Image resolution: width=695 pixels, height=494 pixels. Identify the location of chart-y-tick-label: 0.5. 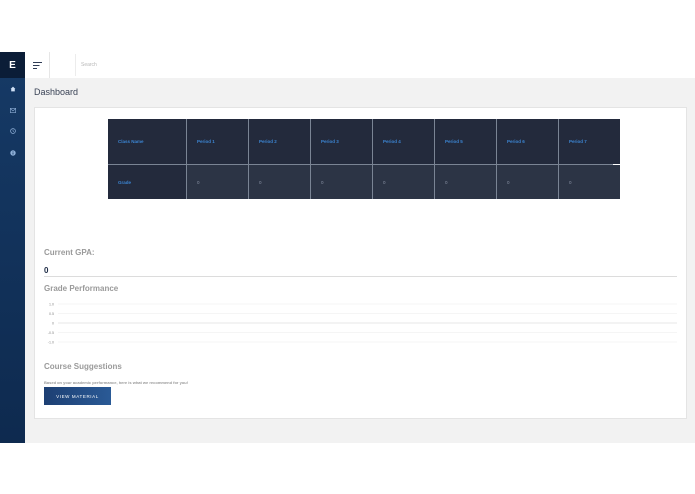
(51, 314).